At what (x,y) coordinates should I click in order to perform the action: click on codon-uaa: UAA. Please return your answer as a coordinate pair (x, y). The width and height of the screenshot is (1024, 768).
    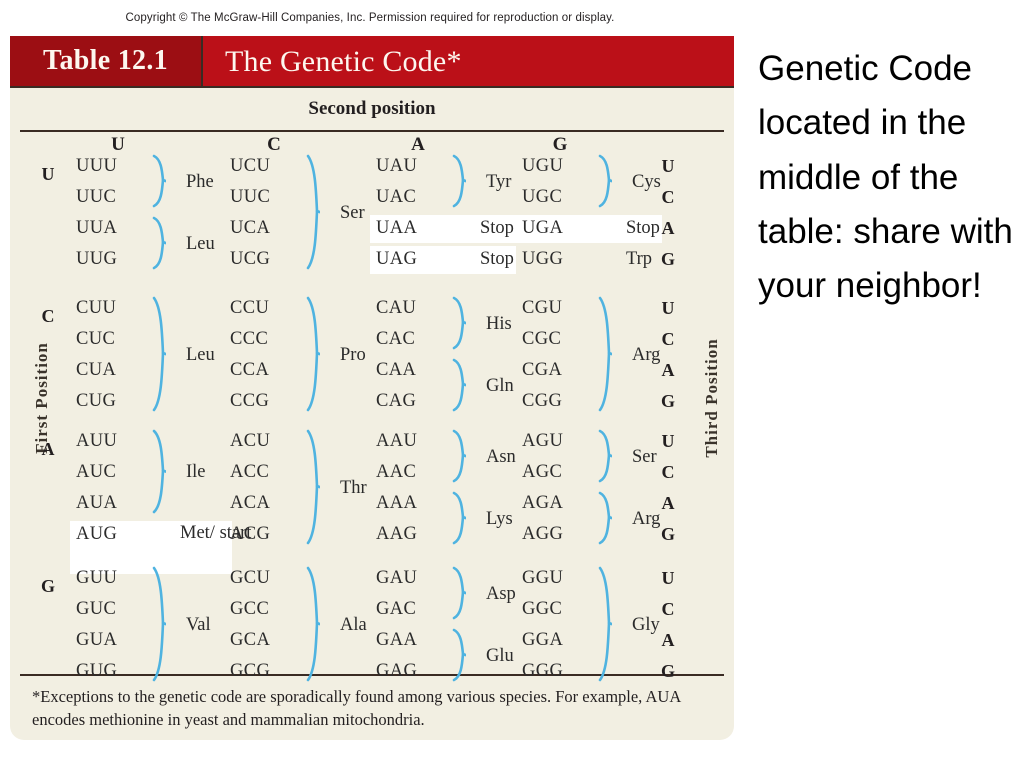
    Looking at the image, I should click on (397, 228).